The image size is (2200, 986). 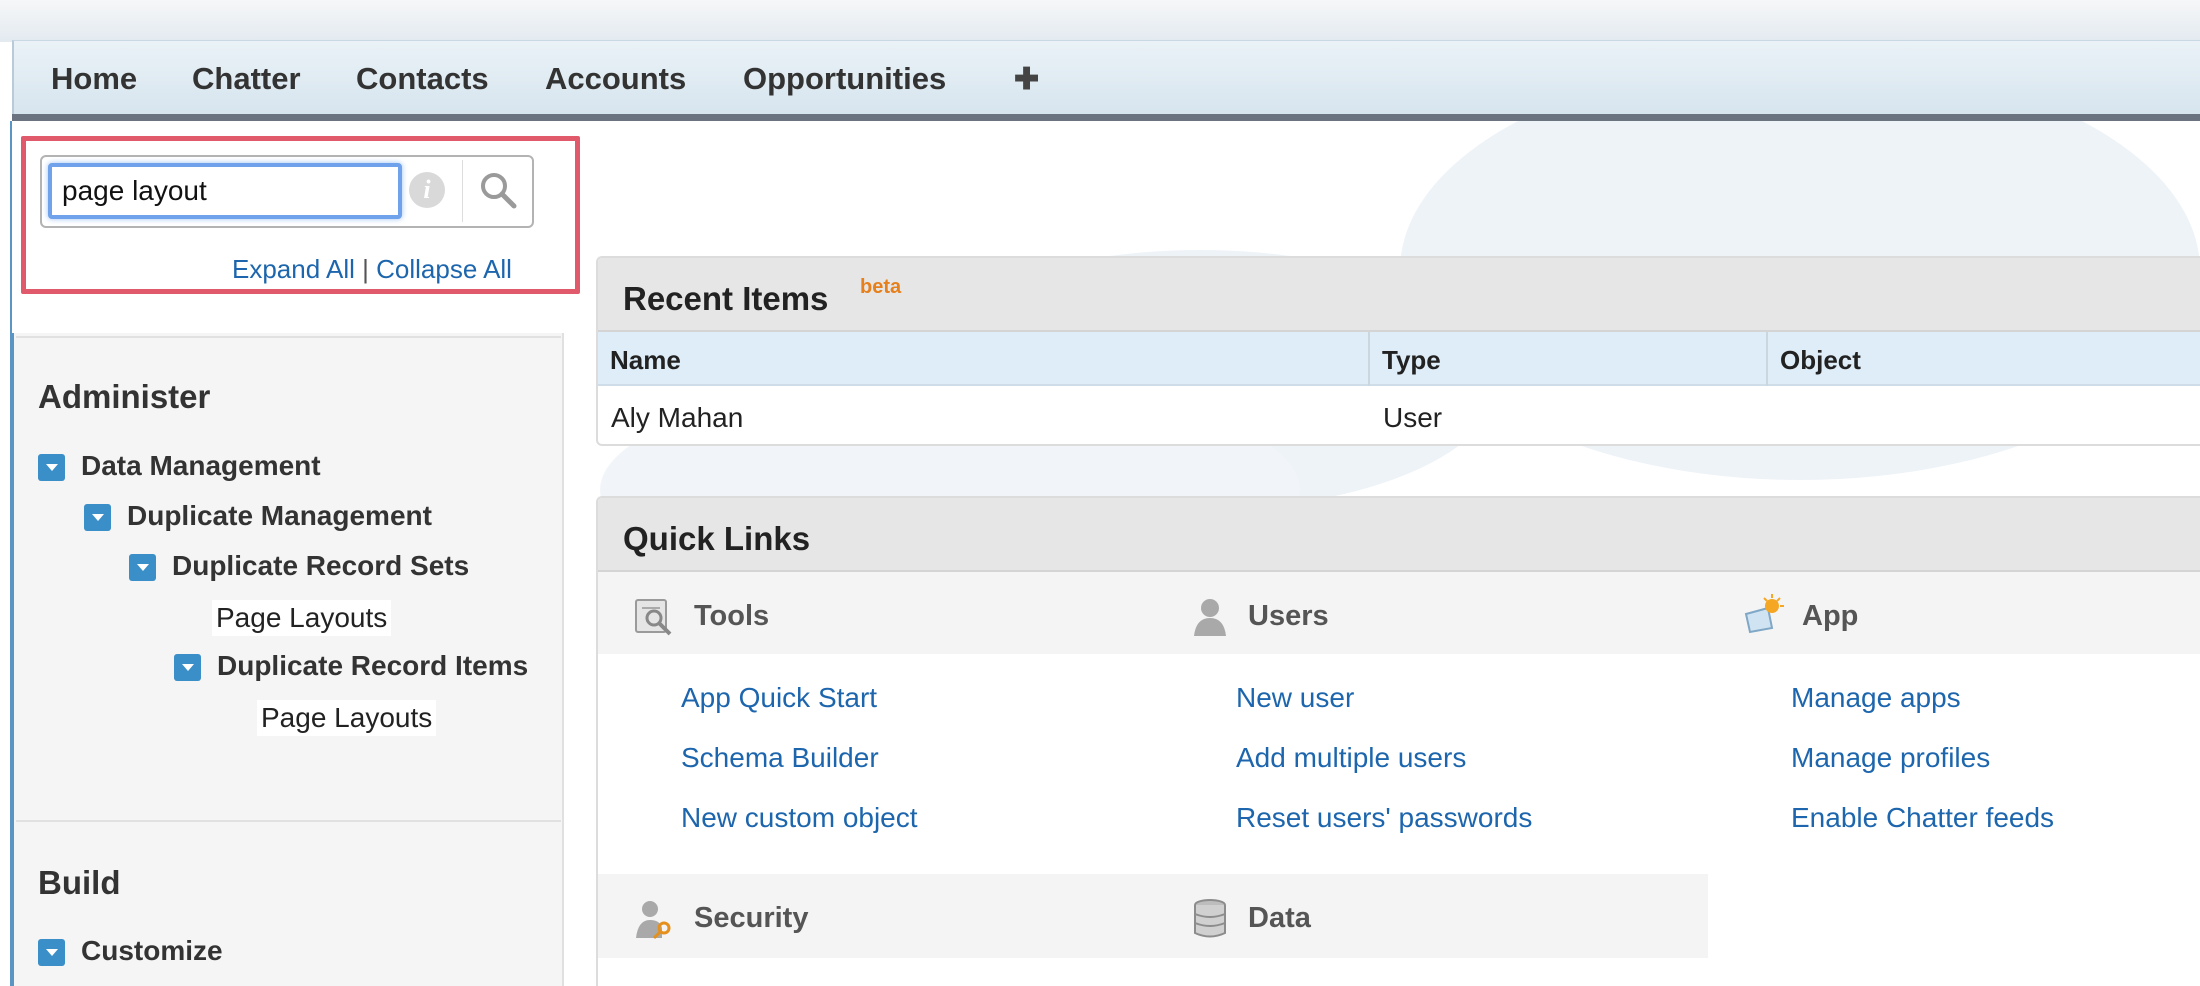 What do you see at coordinates (751, 918) in the screenshot?
I see `quick-links-category-security: Security` at bounding box center [751, 918].